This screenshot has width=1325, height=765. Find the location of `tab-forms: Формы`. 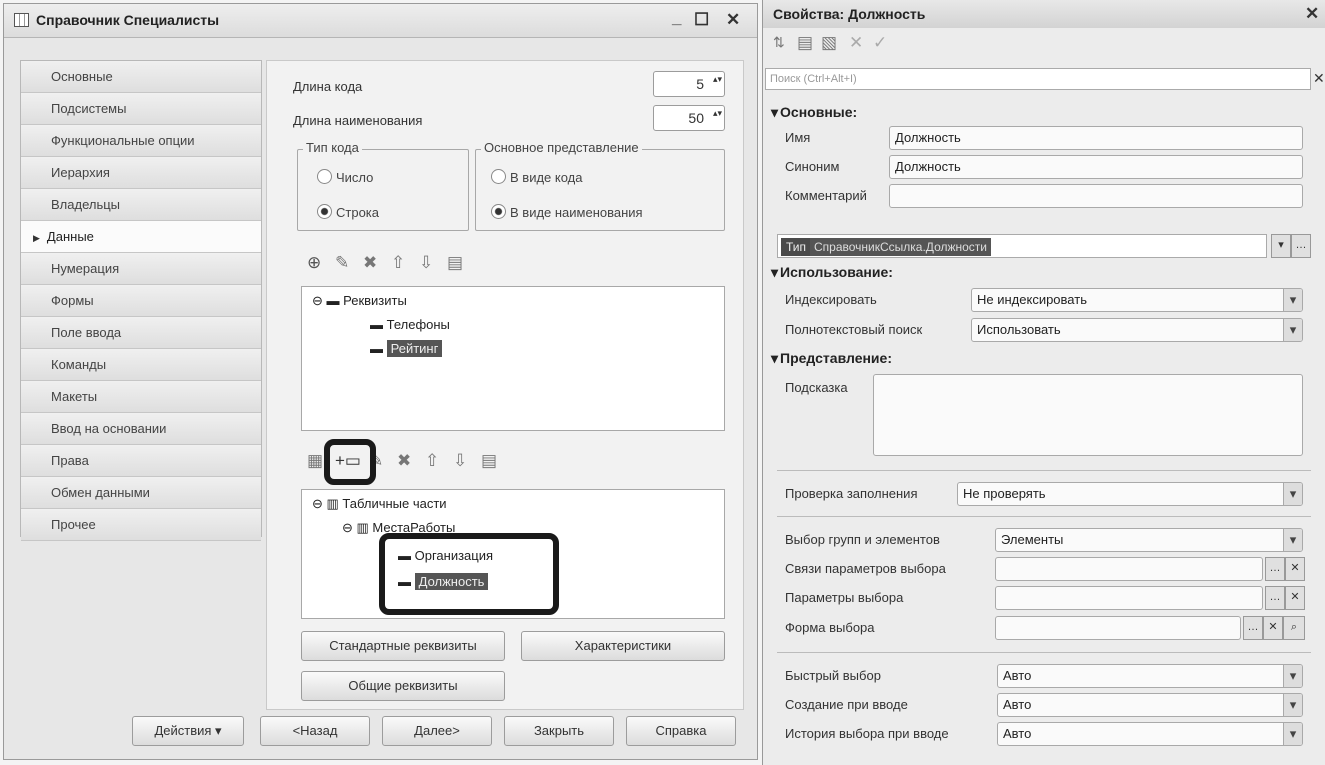

tab-forms: Формы is located at coordinates (141, 301).